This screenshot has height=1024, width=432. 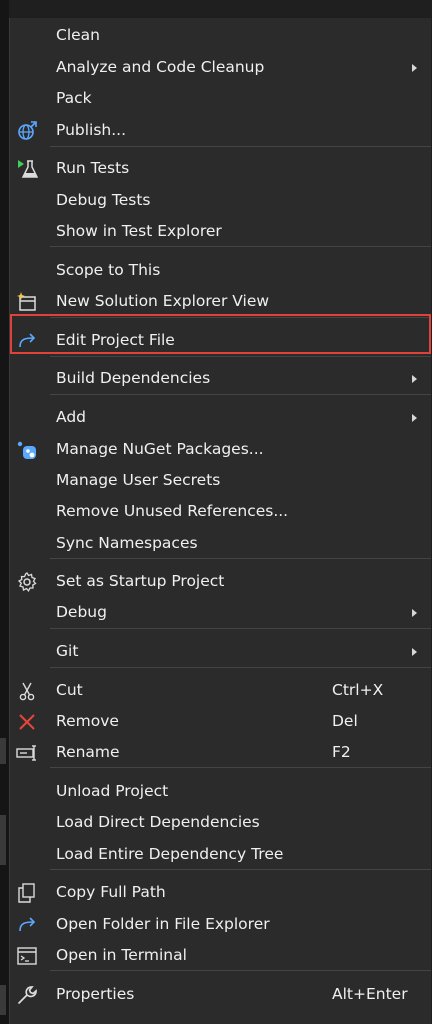 I want to click on menu-item-cut: Cut Ctrl+X, so click(x=220, y=690).